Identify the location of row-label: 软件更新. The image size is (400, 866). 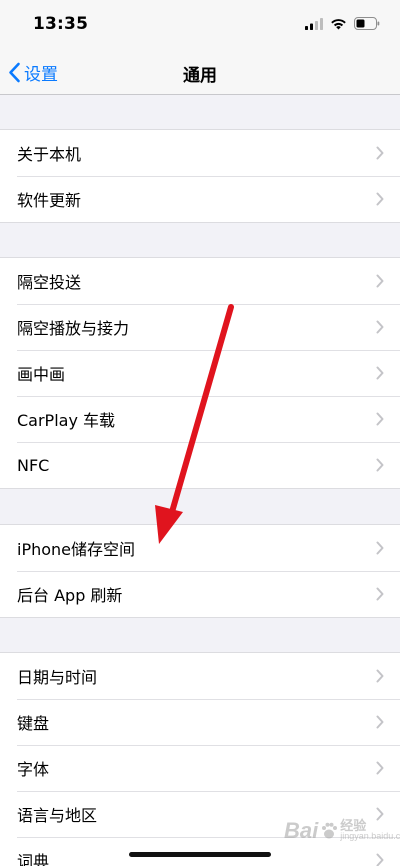
(49, 200).